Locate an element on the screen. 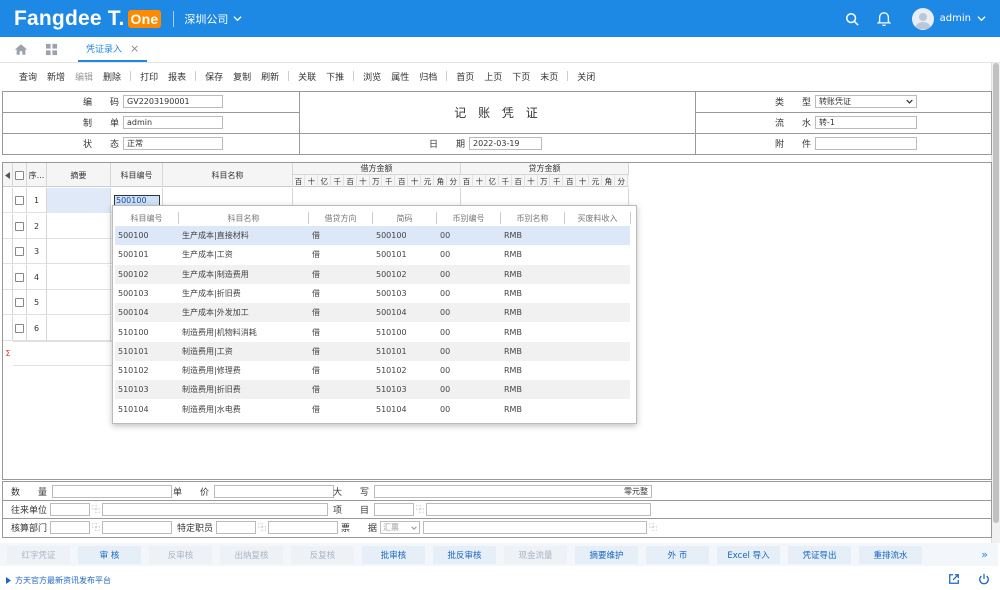 This screenshot has width=1000, height=590. toolbar-button: 下推 is located at coordinates (335, 76).